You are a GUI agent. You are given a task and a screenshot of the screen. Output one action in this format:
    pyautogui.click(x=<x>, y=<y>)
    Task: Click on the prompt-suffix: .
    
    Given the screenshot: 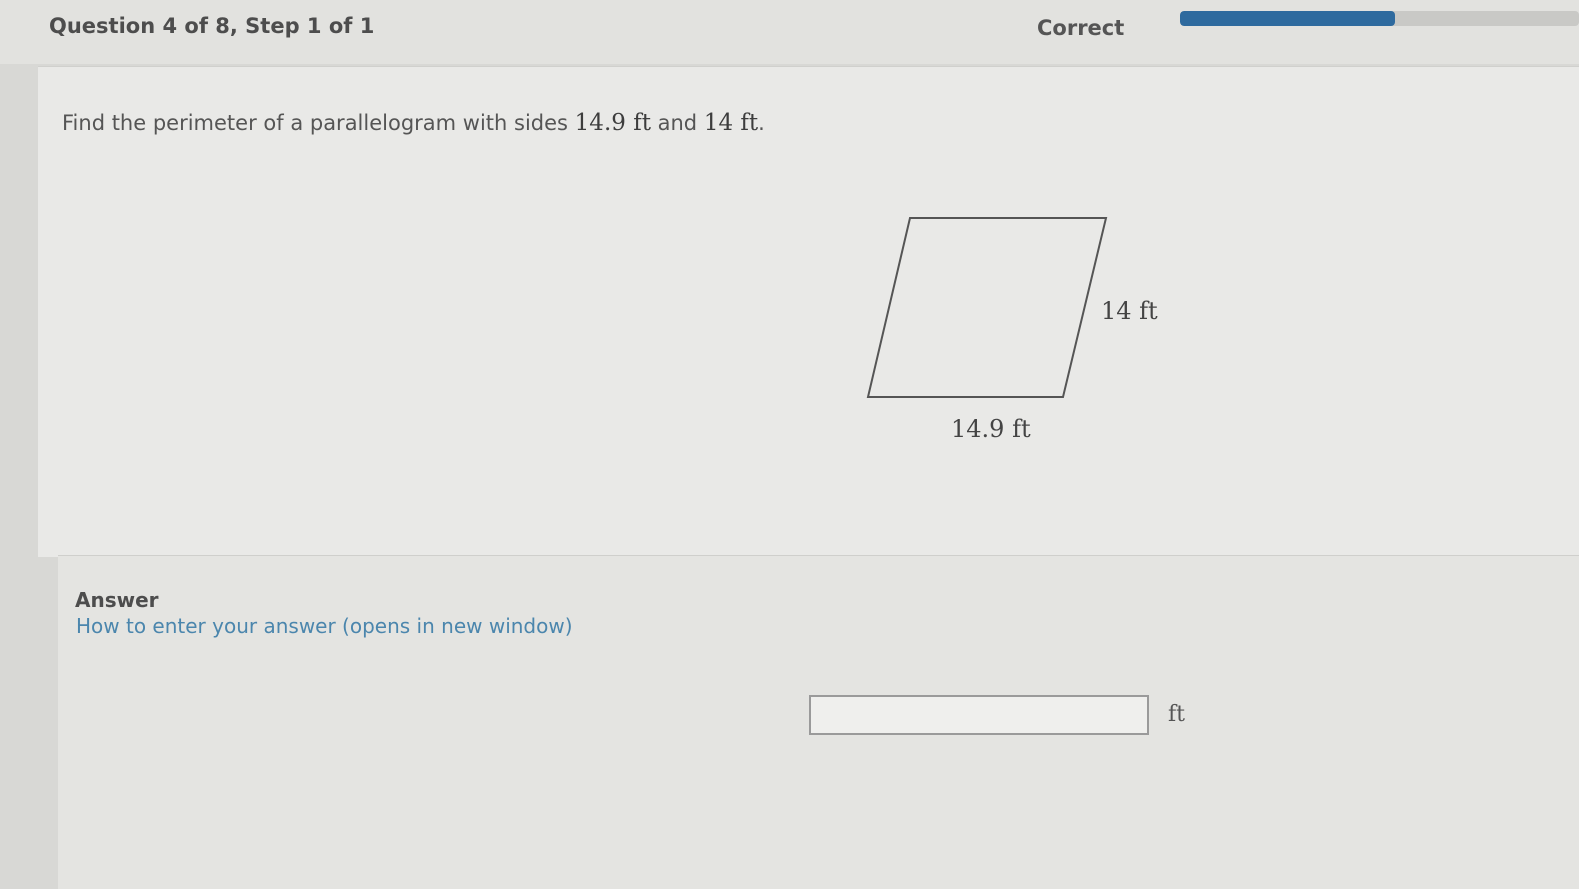 What is the action you would take?
    pyautogui.click(x=761, y=123)
    